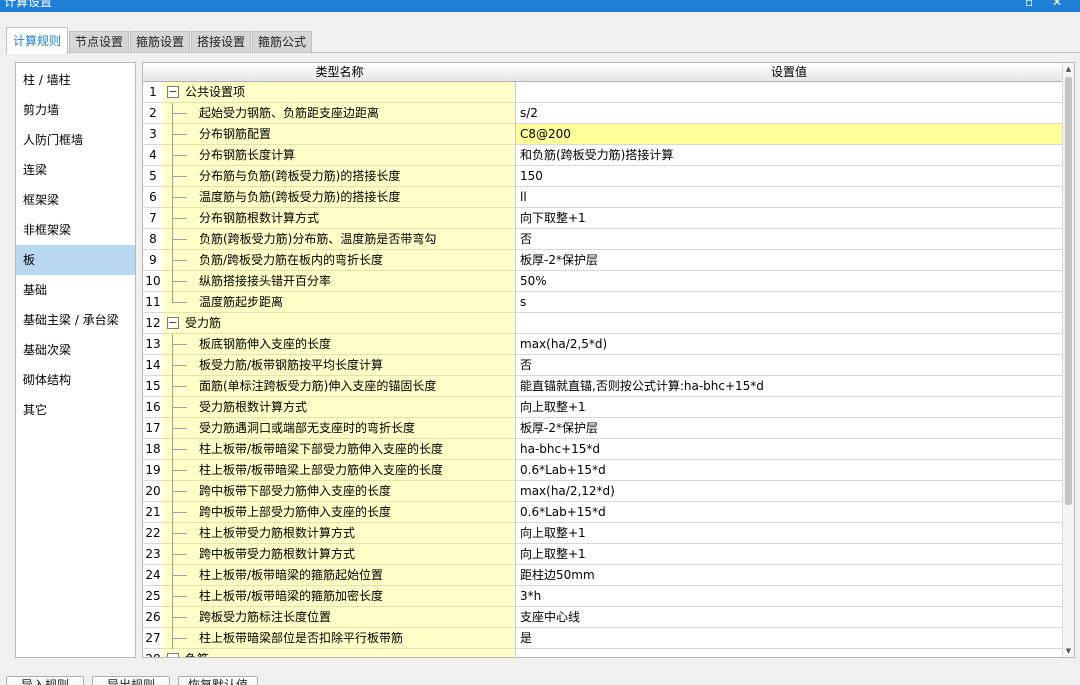 This screenshot has height=685, width=1080. Describe the element at coordinates (339, 134) in the screenshot. I see `type-name-cell: 分布钢筋配置` at that location.